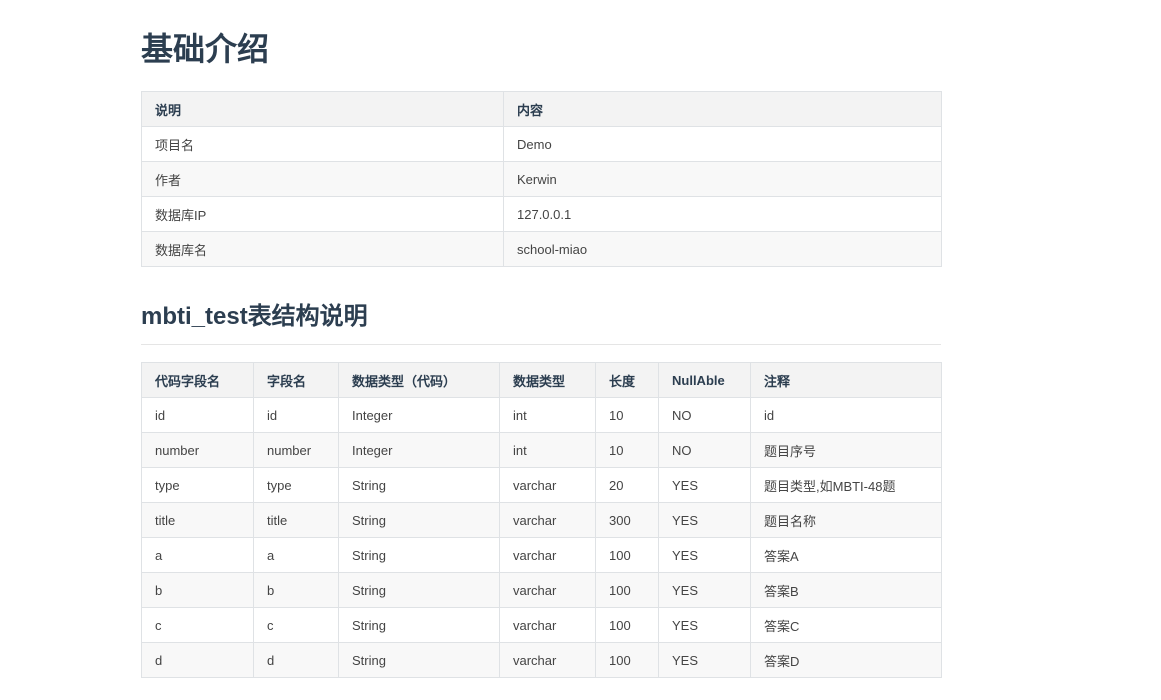 Image resolution: width=1161 pixels, height=700 pixels. I want to click on page-title: 基础介绍, so click(205, 49).